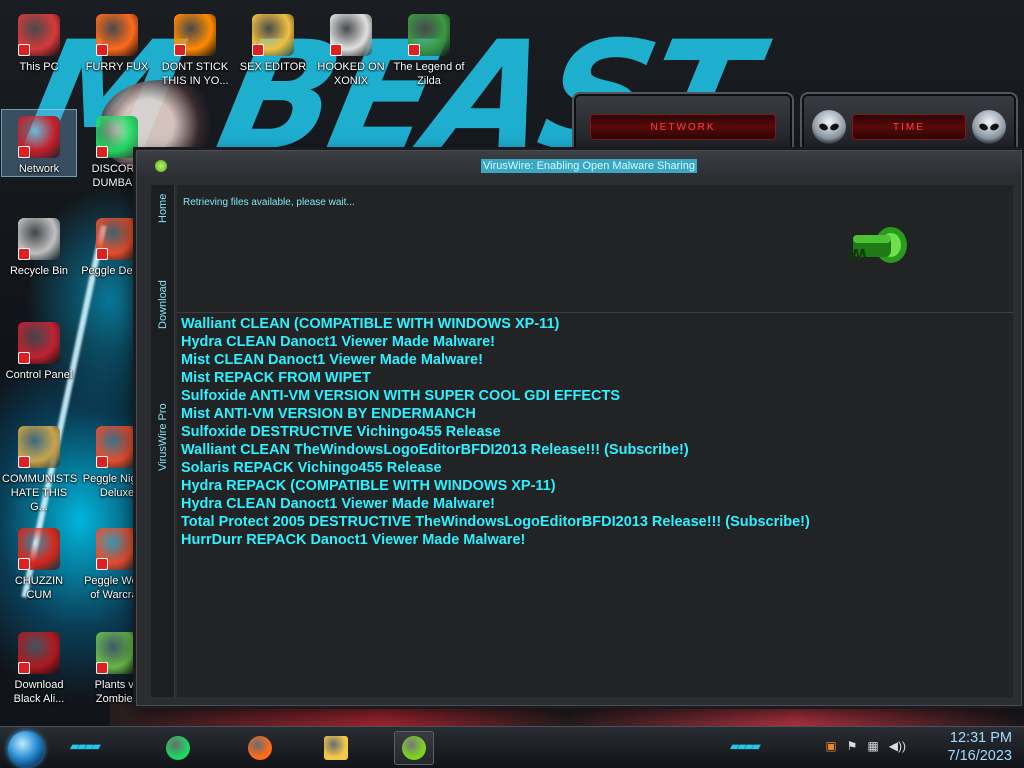  Describe the element at coordinates (39, 271) in the screenshot. I see `desktop-icon-label: Recycle Bin` at that location.